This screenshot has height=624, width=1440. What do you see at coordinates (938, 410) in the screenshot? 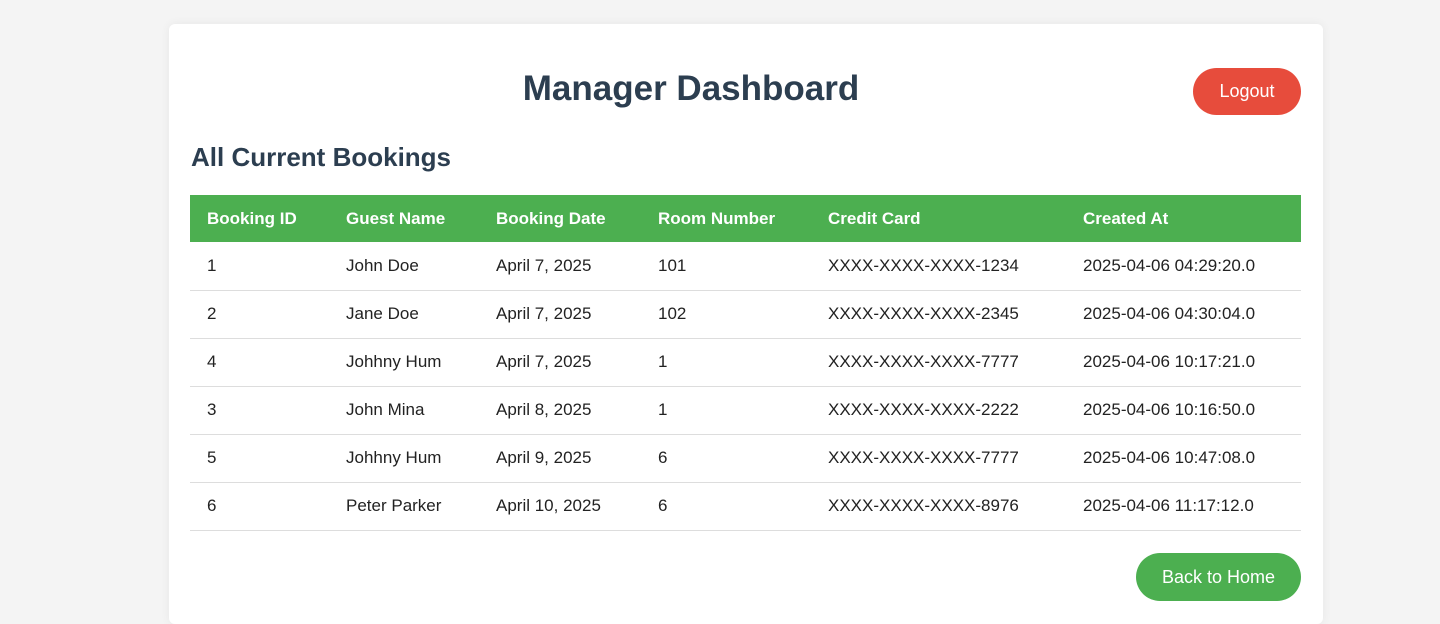
I see `cell-credit-card: XXXX-XXXX-XXXX-2222` at bounding box center [938, 410].